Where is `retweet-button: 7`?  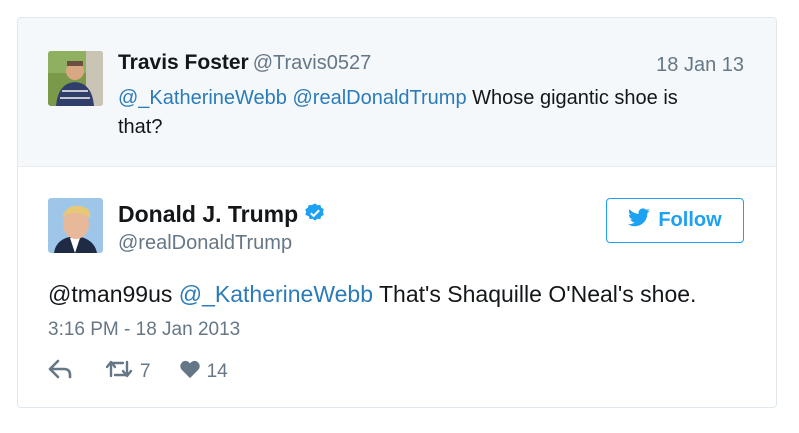 retweet-button: 7 is located at coordinates (127, 372).